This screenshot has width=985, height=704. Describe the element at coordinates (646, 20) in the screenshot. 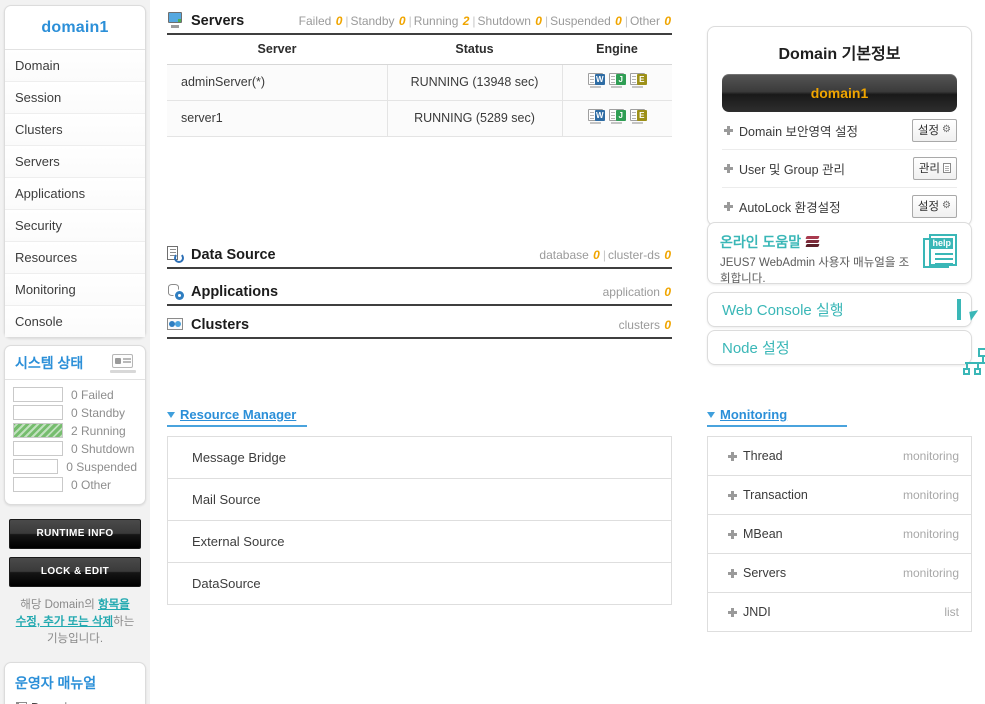

I see `summary-label: Other` at that location.